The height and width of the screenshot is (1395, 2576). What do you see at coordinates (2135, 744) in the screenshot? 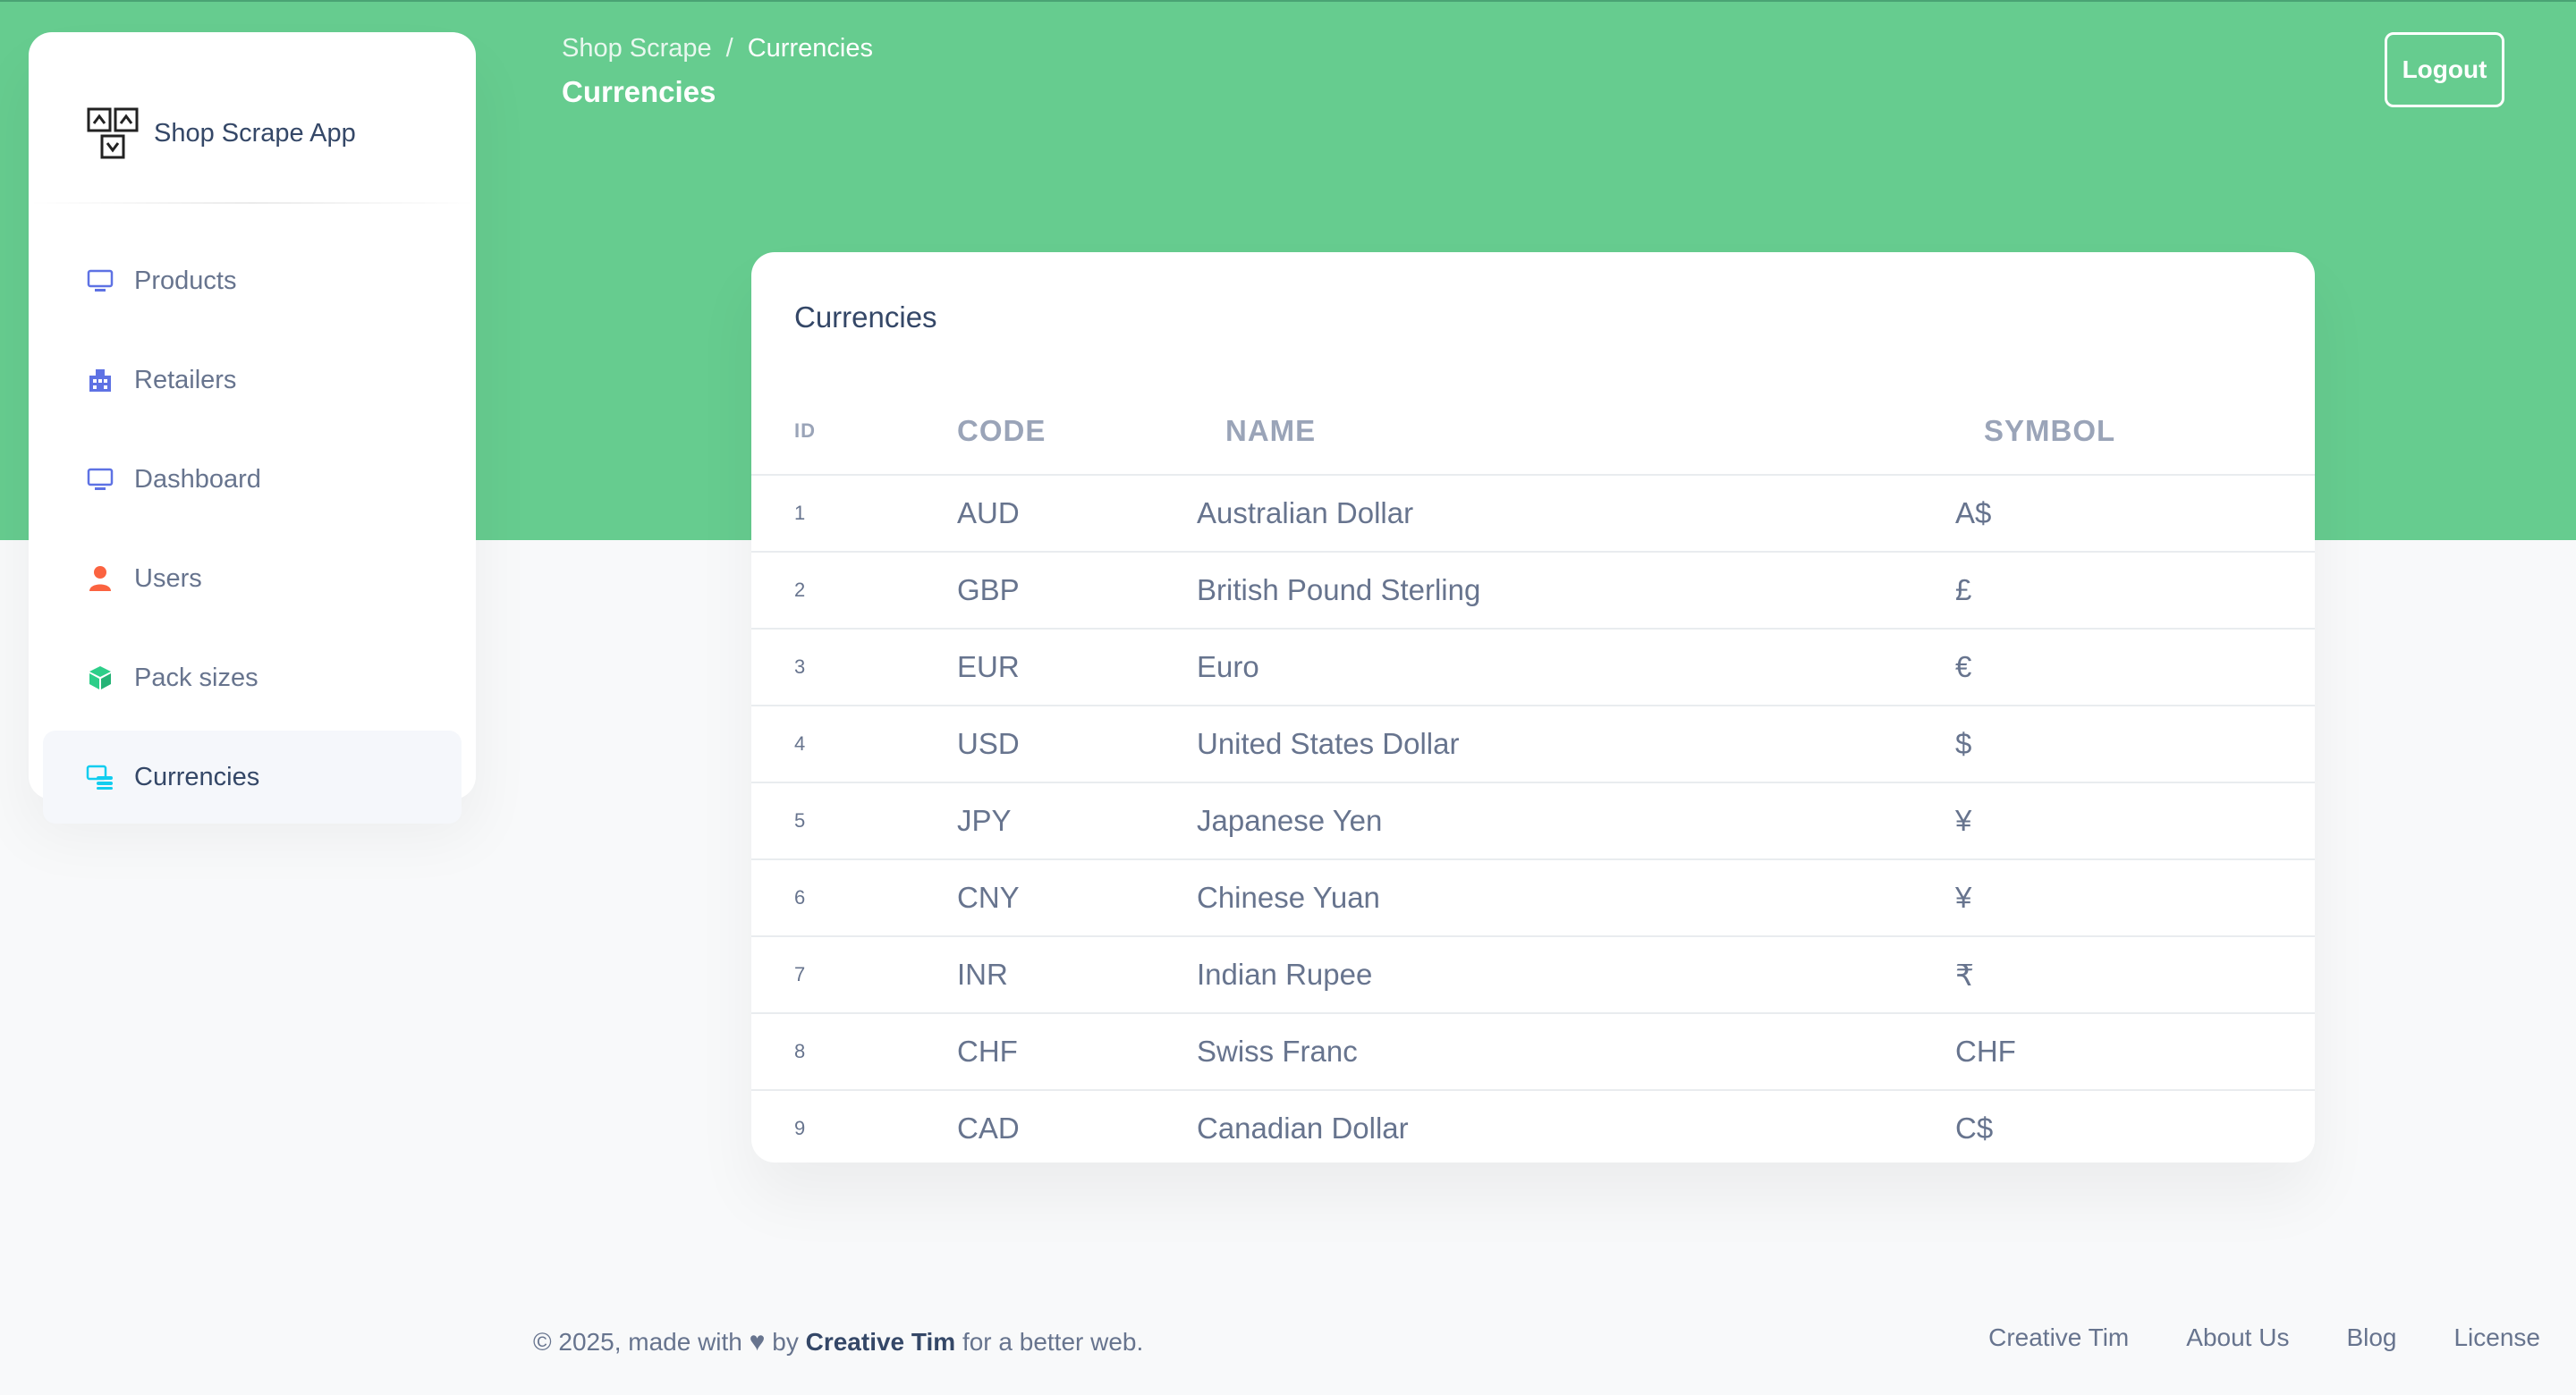
I see `cell-symbol: $` at bounding box center [2135, 744].